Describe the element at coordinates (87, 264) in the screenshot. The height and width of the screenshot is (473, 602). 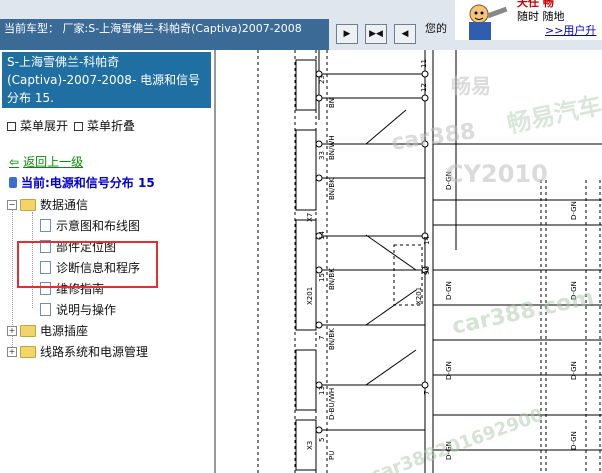
I see `selection-highlight` at that location.